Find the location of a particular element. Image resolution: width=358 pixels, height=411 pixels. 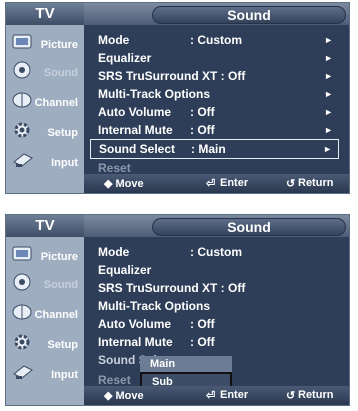

row-value: : Main is located at coordinates (208, 149).